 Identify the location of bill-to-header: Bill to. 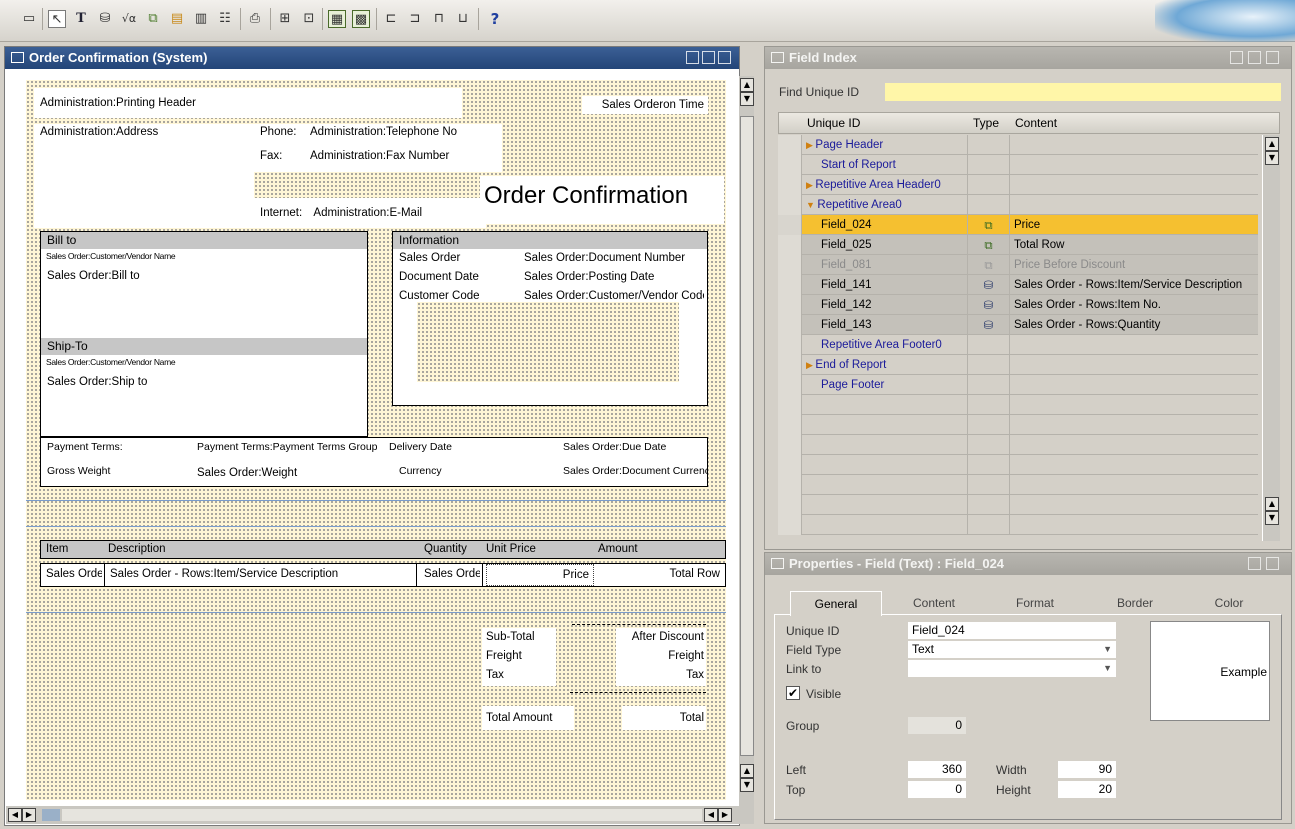
(204, 240).